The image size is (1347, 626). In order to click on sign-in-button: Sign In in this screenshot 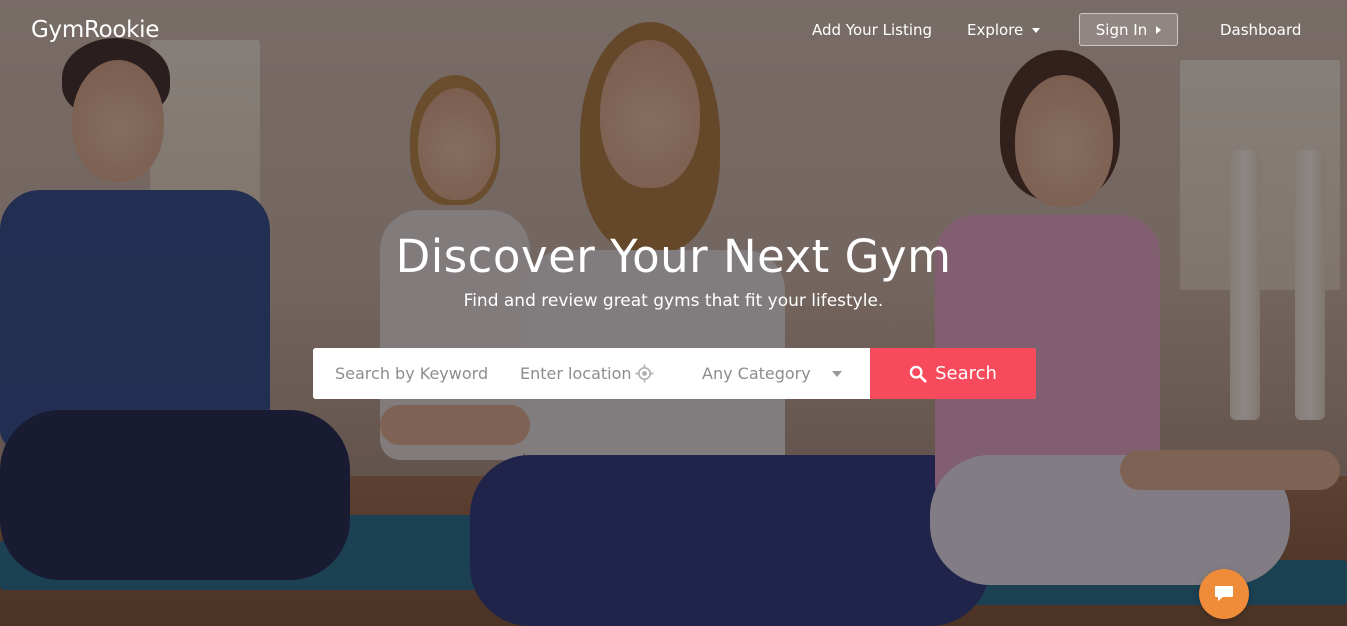, I will do `click(1128, 29)`.